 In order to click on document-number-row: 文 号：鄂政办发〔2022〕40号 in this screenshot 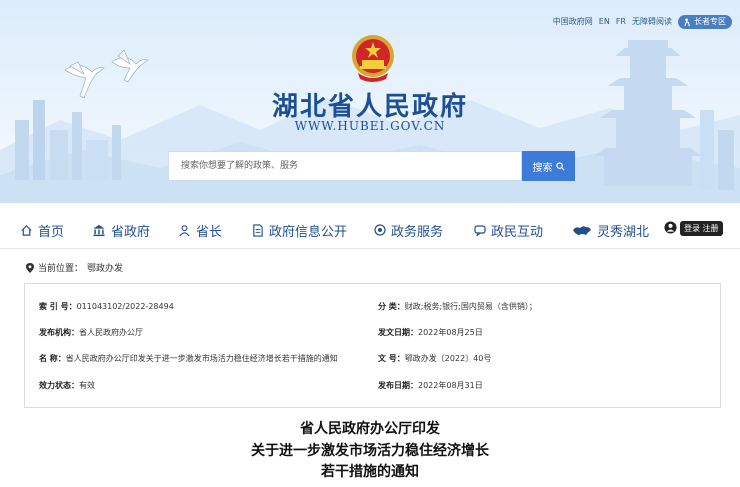, I will do `click(434, 358)`.